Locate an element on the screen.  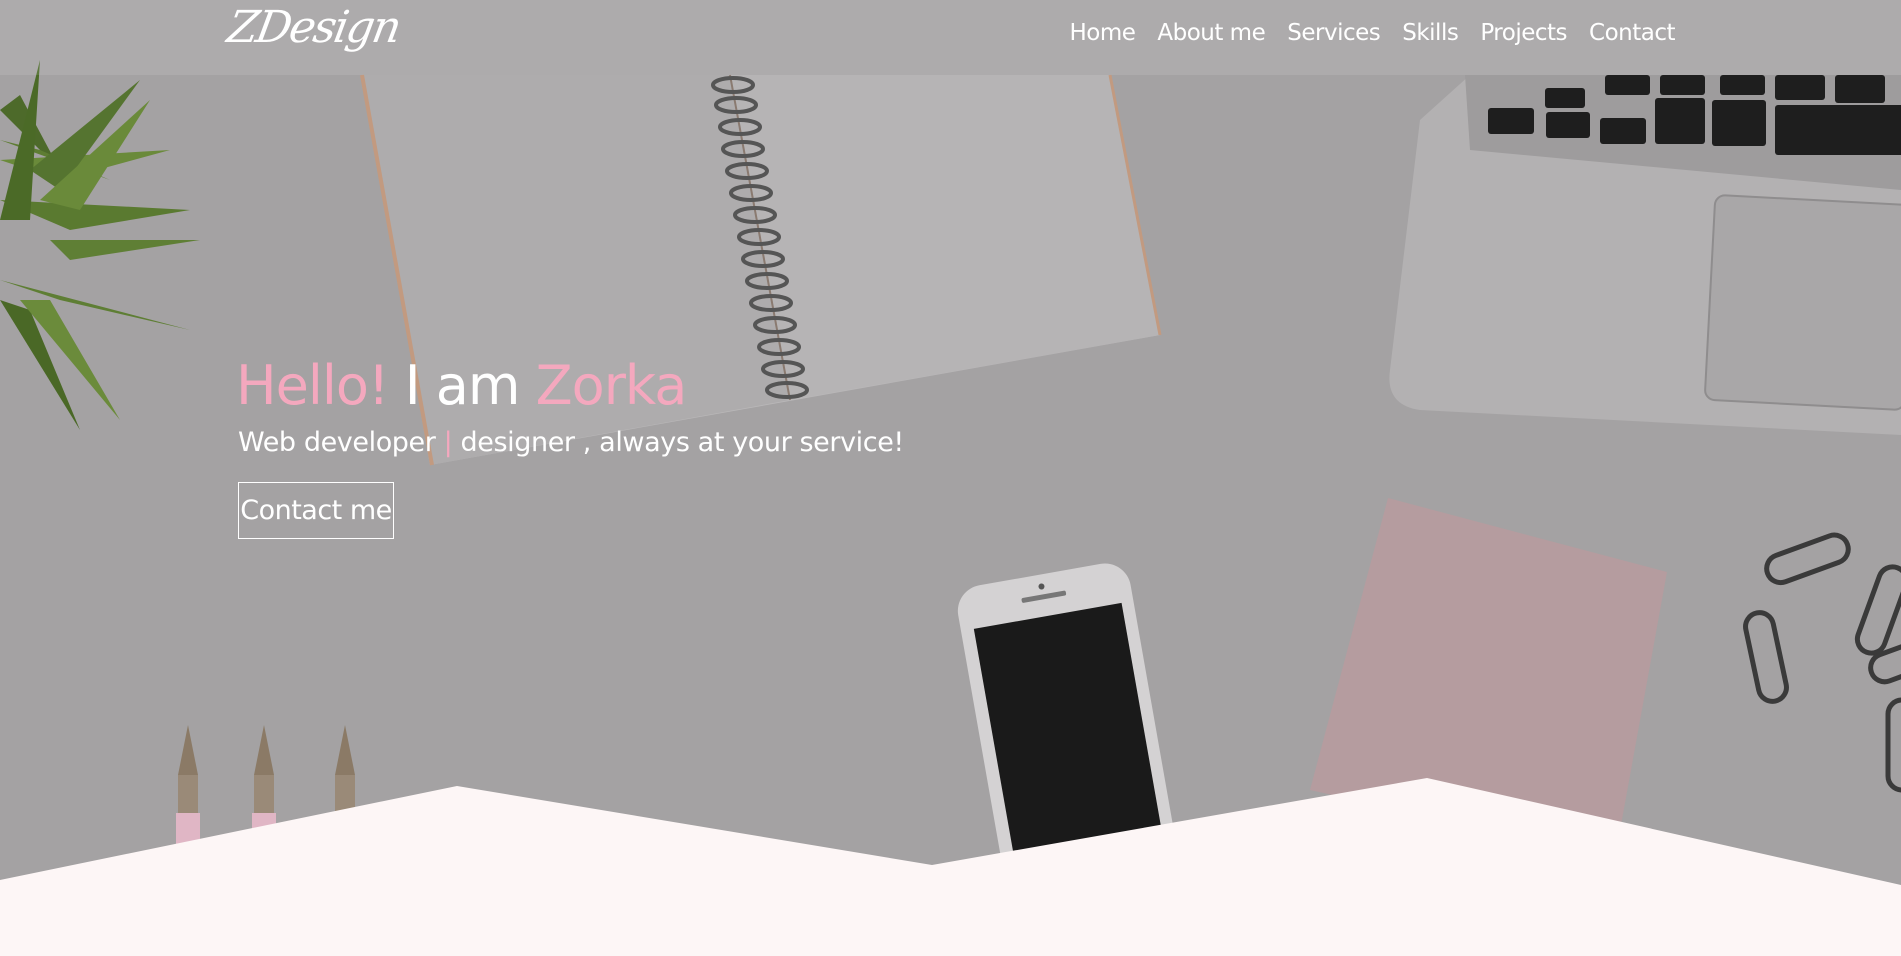
laptop-image is located at coordinates (1645, 255).